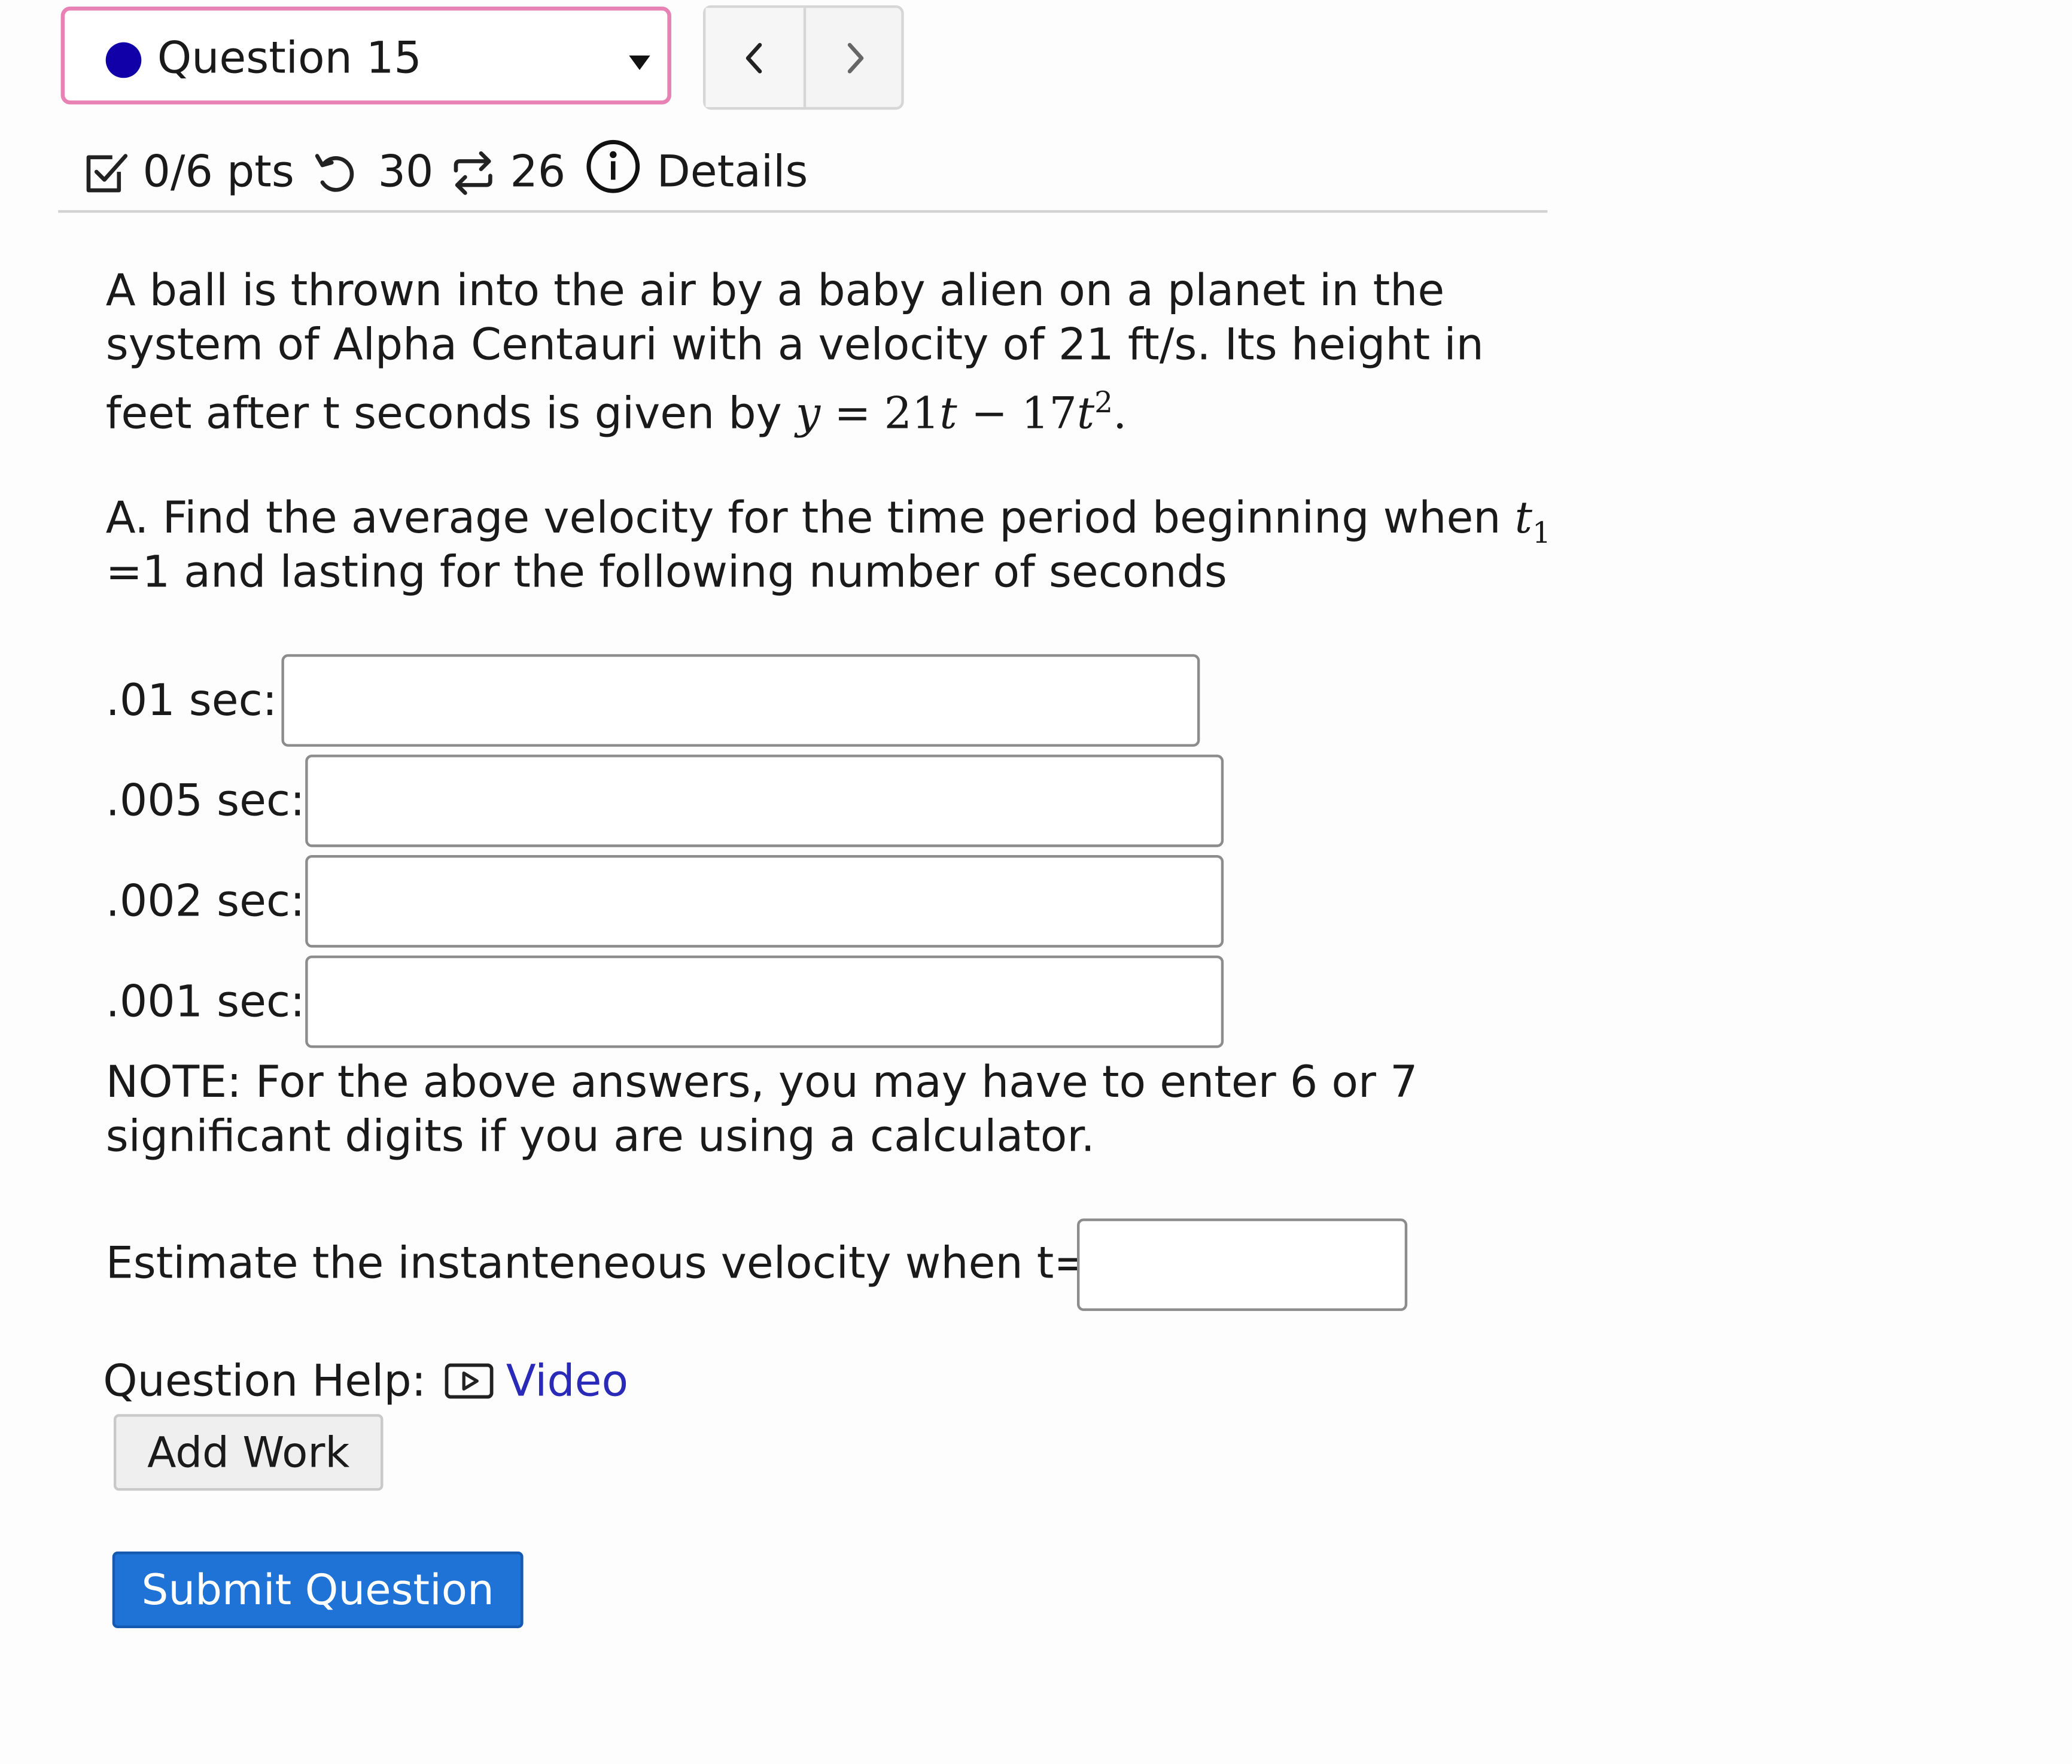 The width and height of the screenshot is (2072, 1764). What do you see at coordinates (1049, 413) in the screenshot?
I see `equation-coef-17: 17` at bounding box center [1049, 413].